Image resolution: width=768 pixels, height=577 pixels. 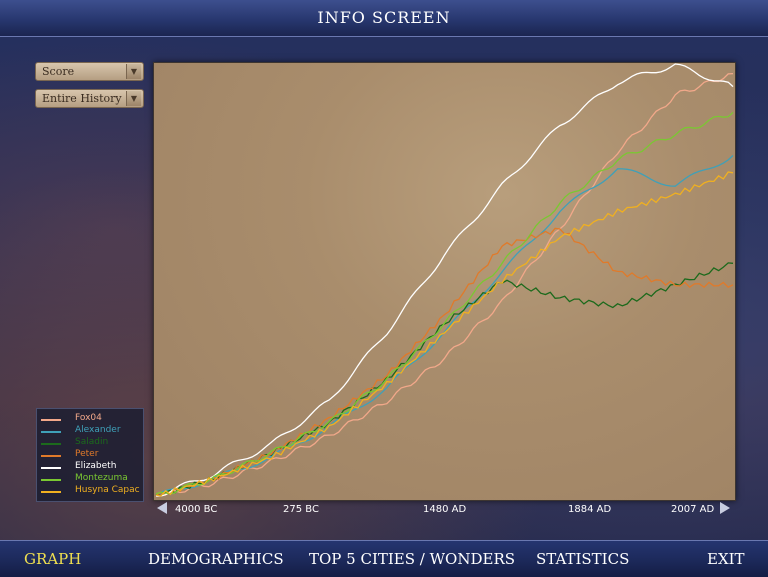 I want to click on legend-label: Montezuma, so click(x=101, y=478).